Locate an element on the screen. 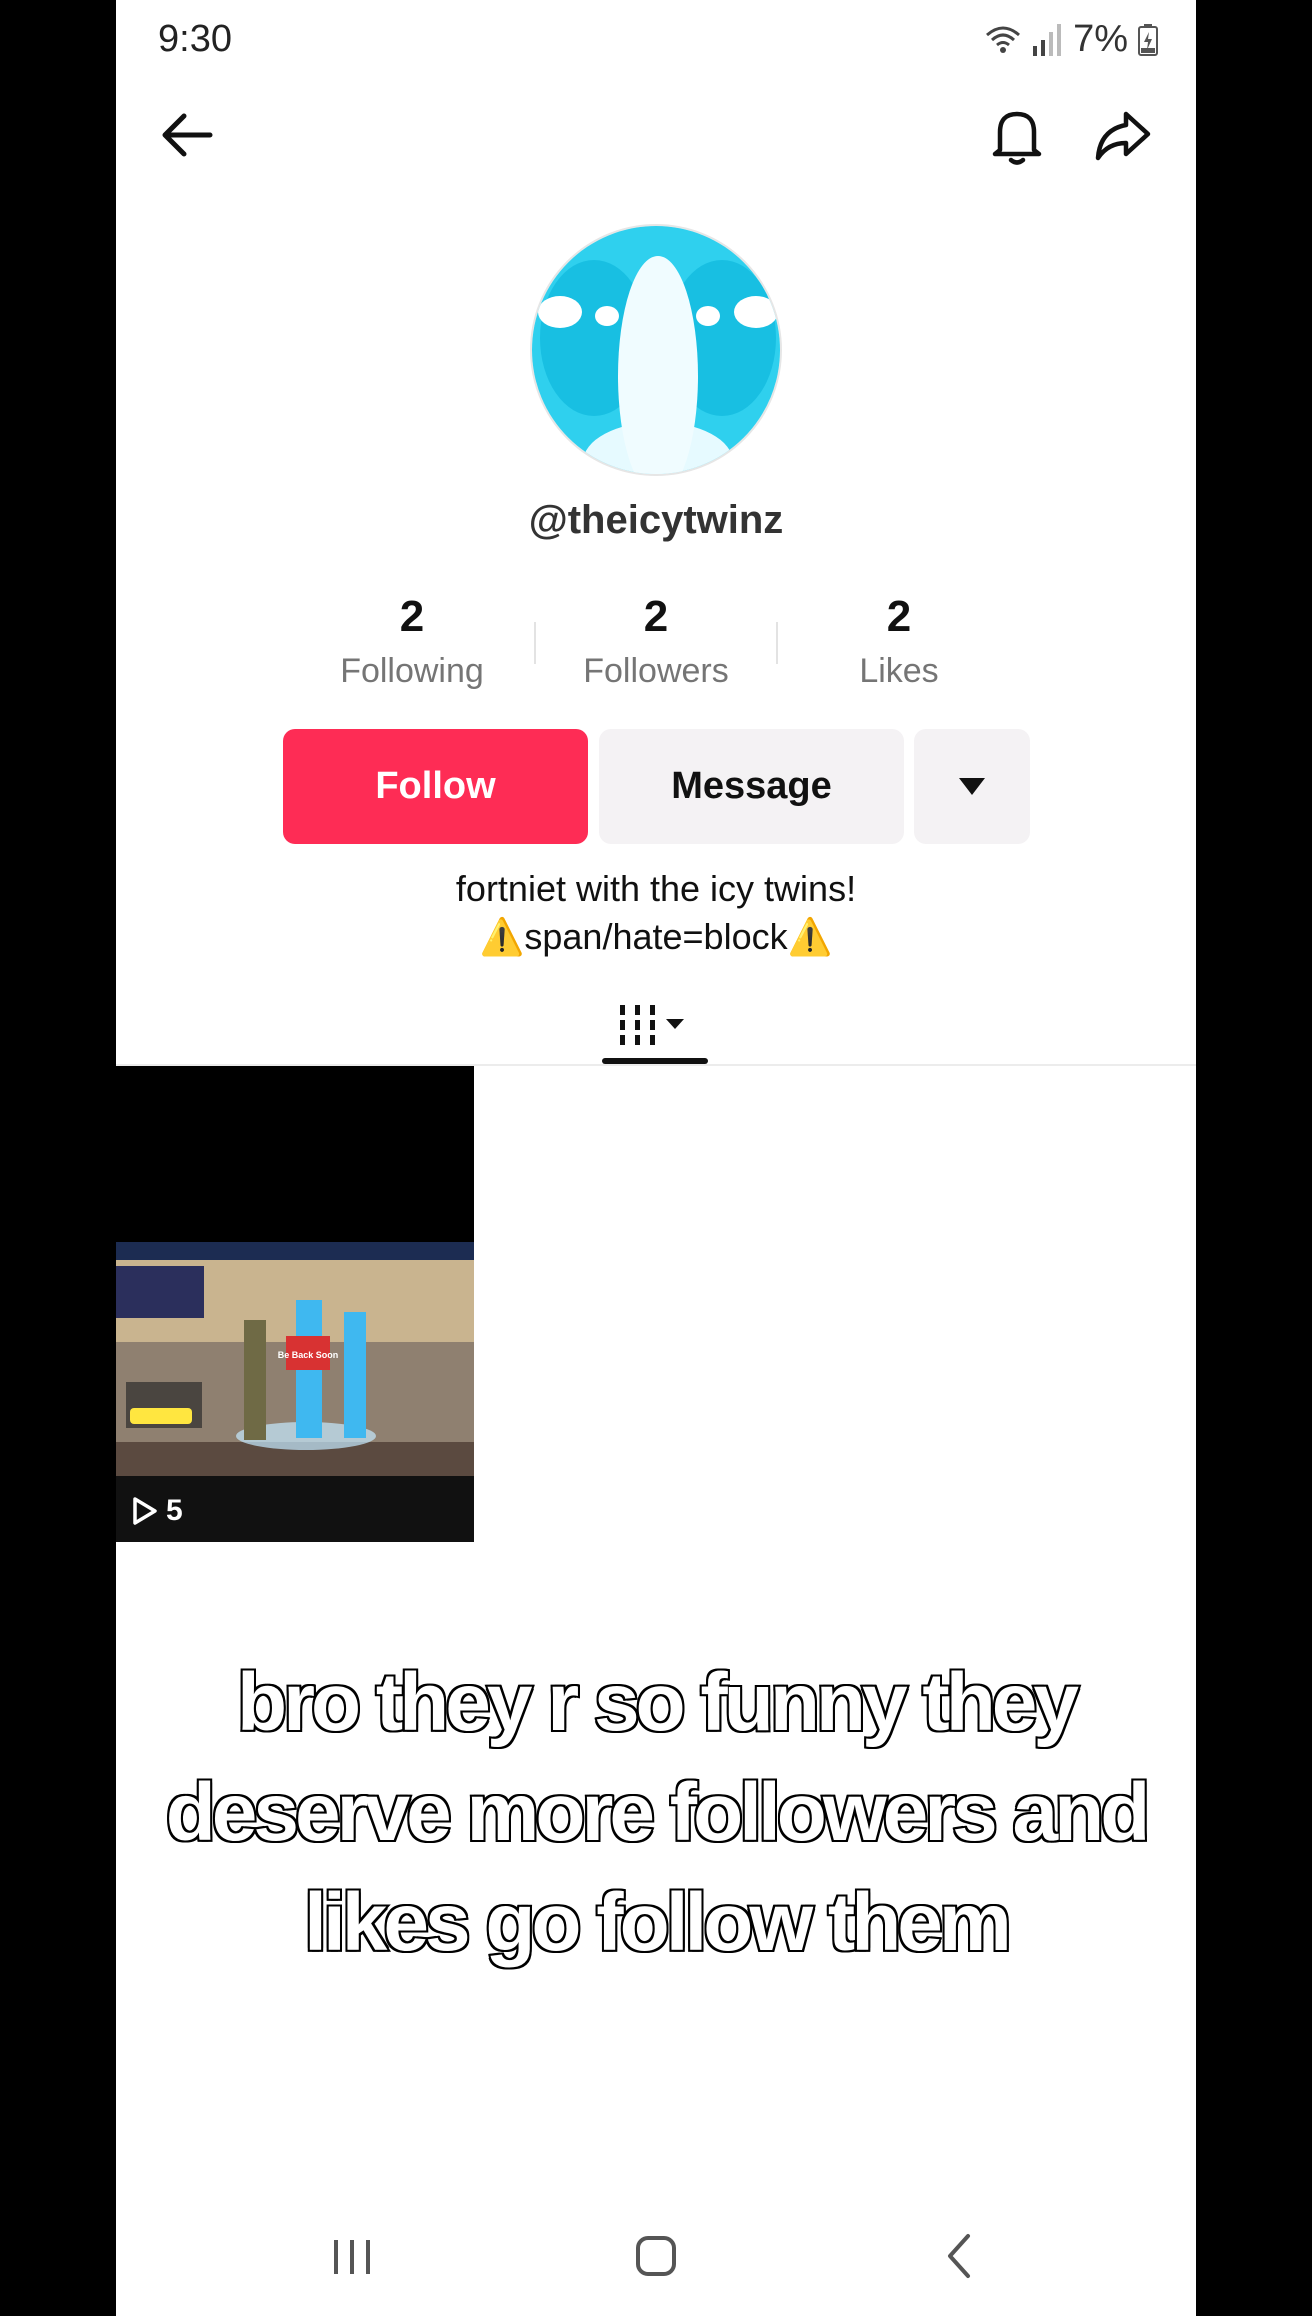 This screenshot has height=2316, width=1312. stat-likes: 2 Likes is located at coordinates (899, 641).